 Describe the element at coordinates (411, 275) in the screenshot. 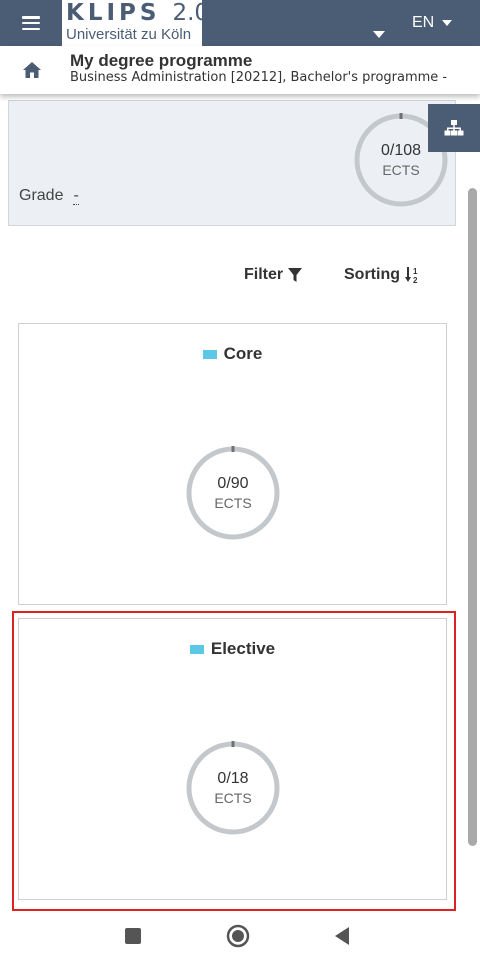

I see `sort-icon: 1 2` at that location.